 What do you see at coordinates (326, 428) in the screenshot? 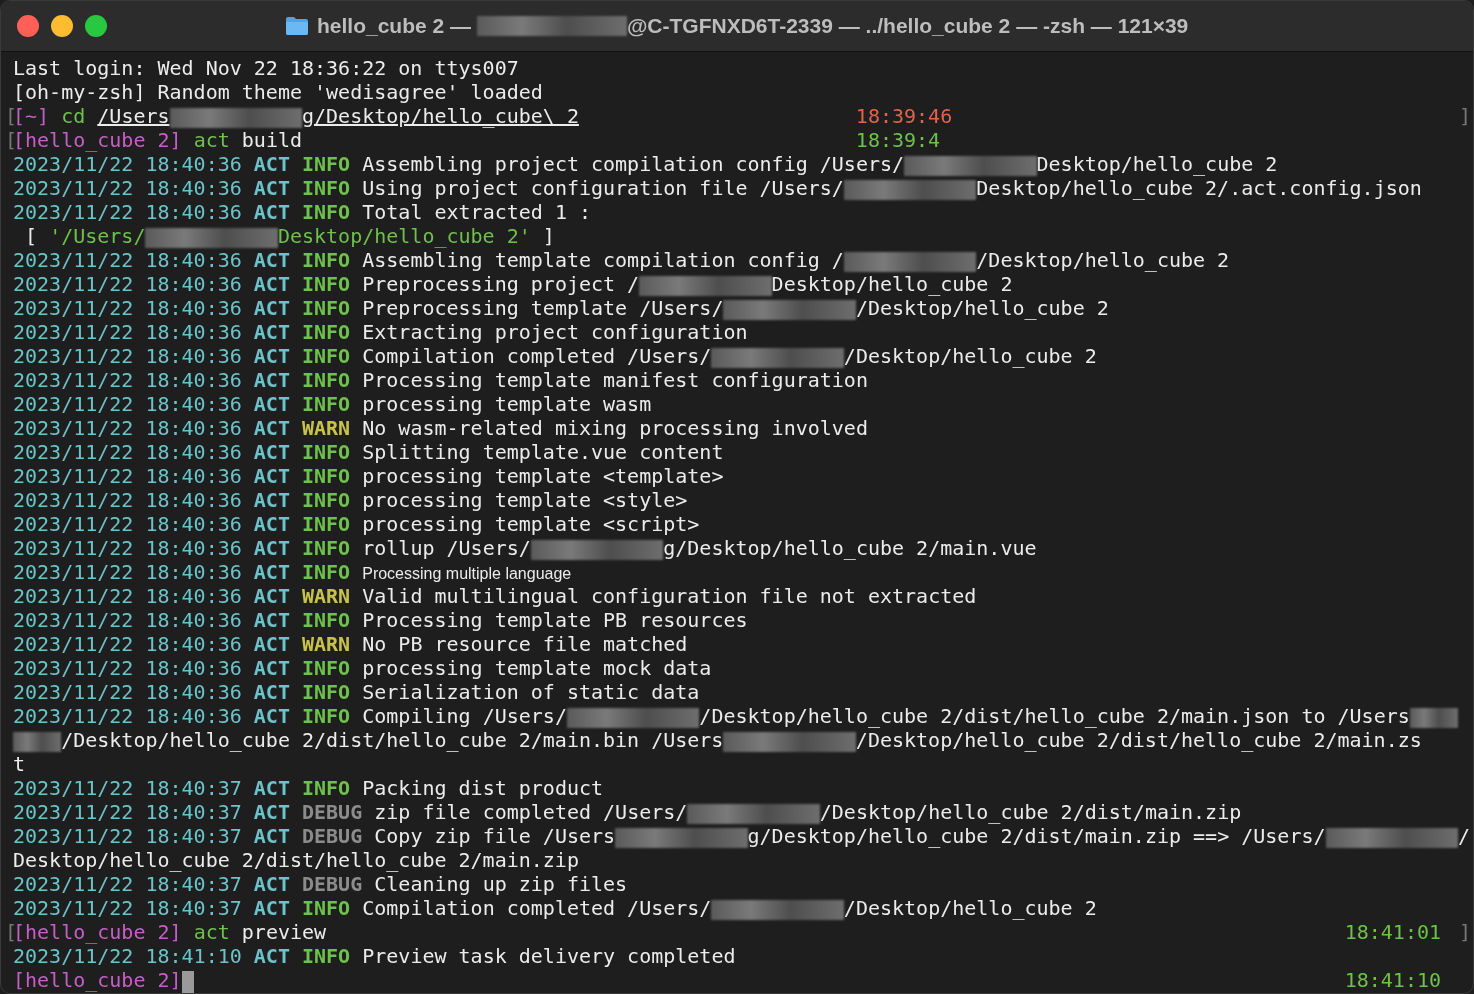
I see `log-level: WARN` at bounding box center [326, 428].